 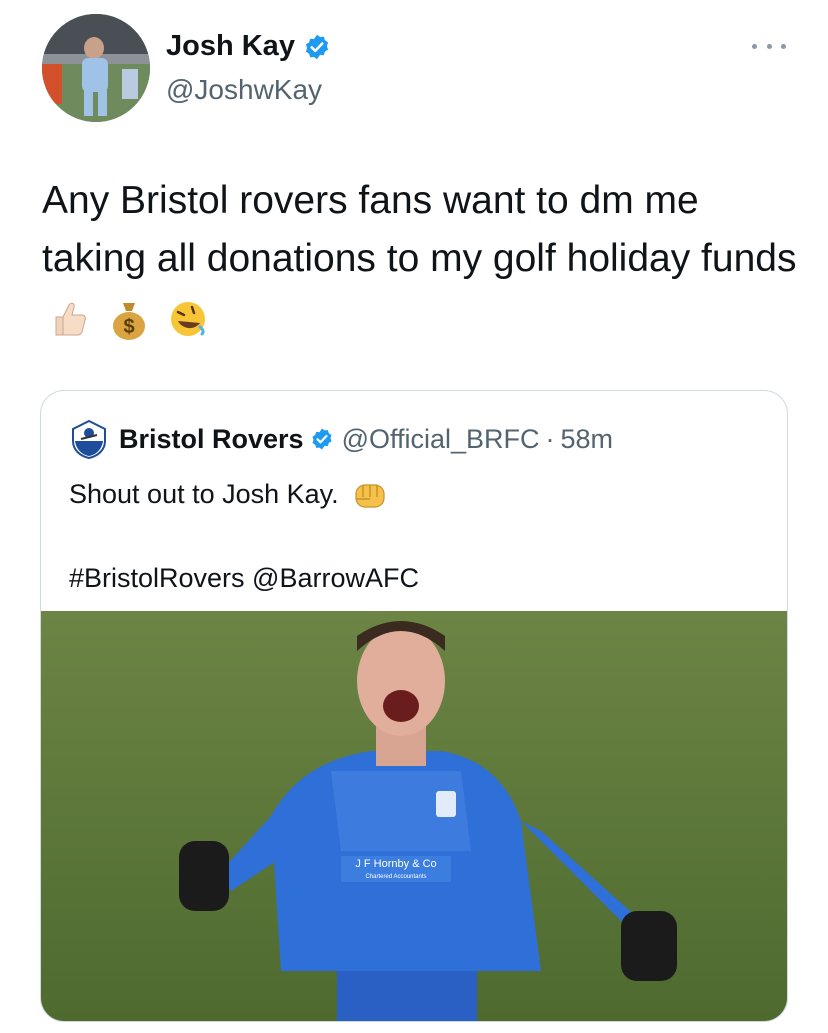 I want to click on quoted-author-handle: @Official_BRFC, so click(x=441, y=439).